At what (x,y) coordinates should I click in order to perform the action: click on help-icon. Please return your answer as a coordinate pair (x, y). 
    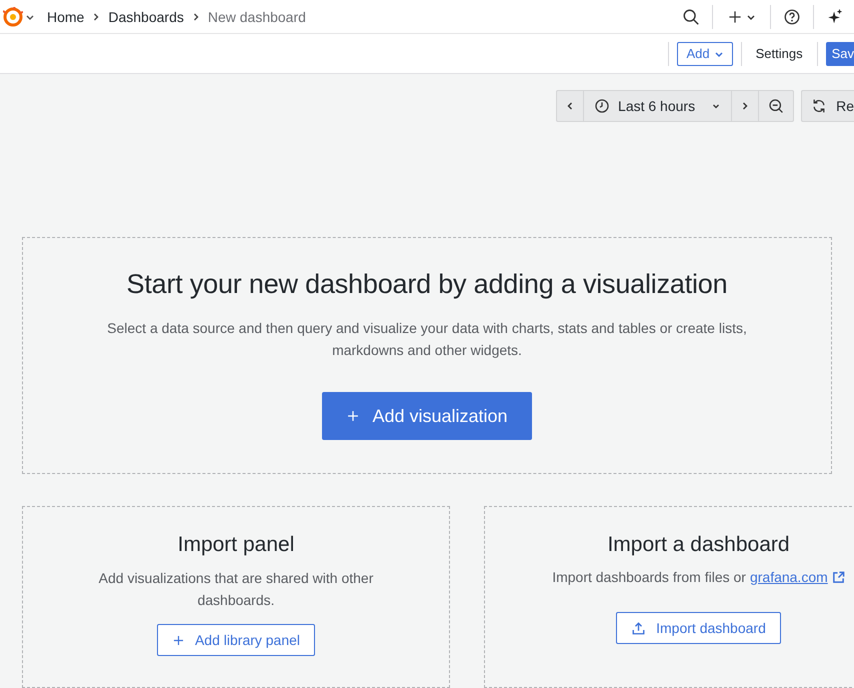
    Looking at the image, I should click on (792, 17).